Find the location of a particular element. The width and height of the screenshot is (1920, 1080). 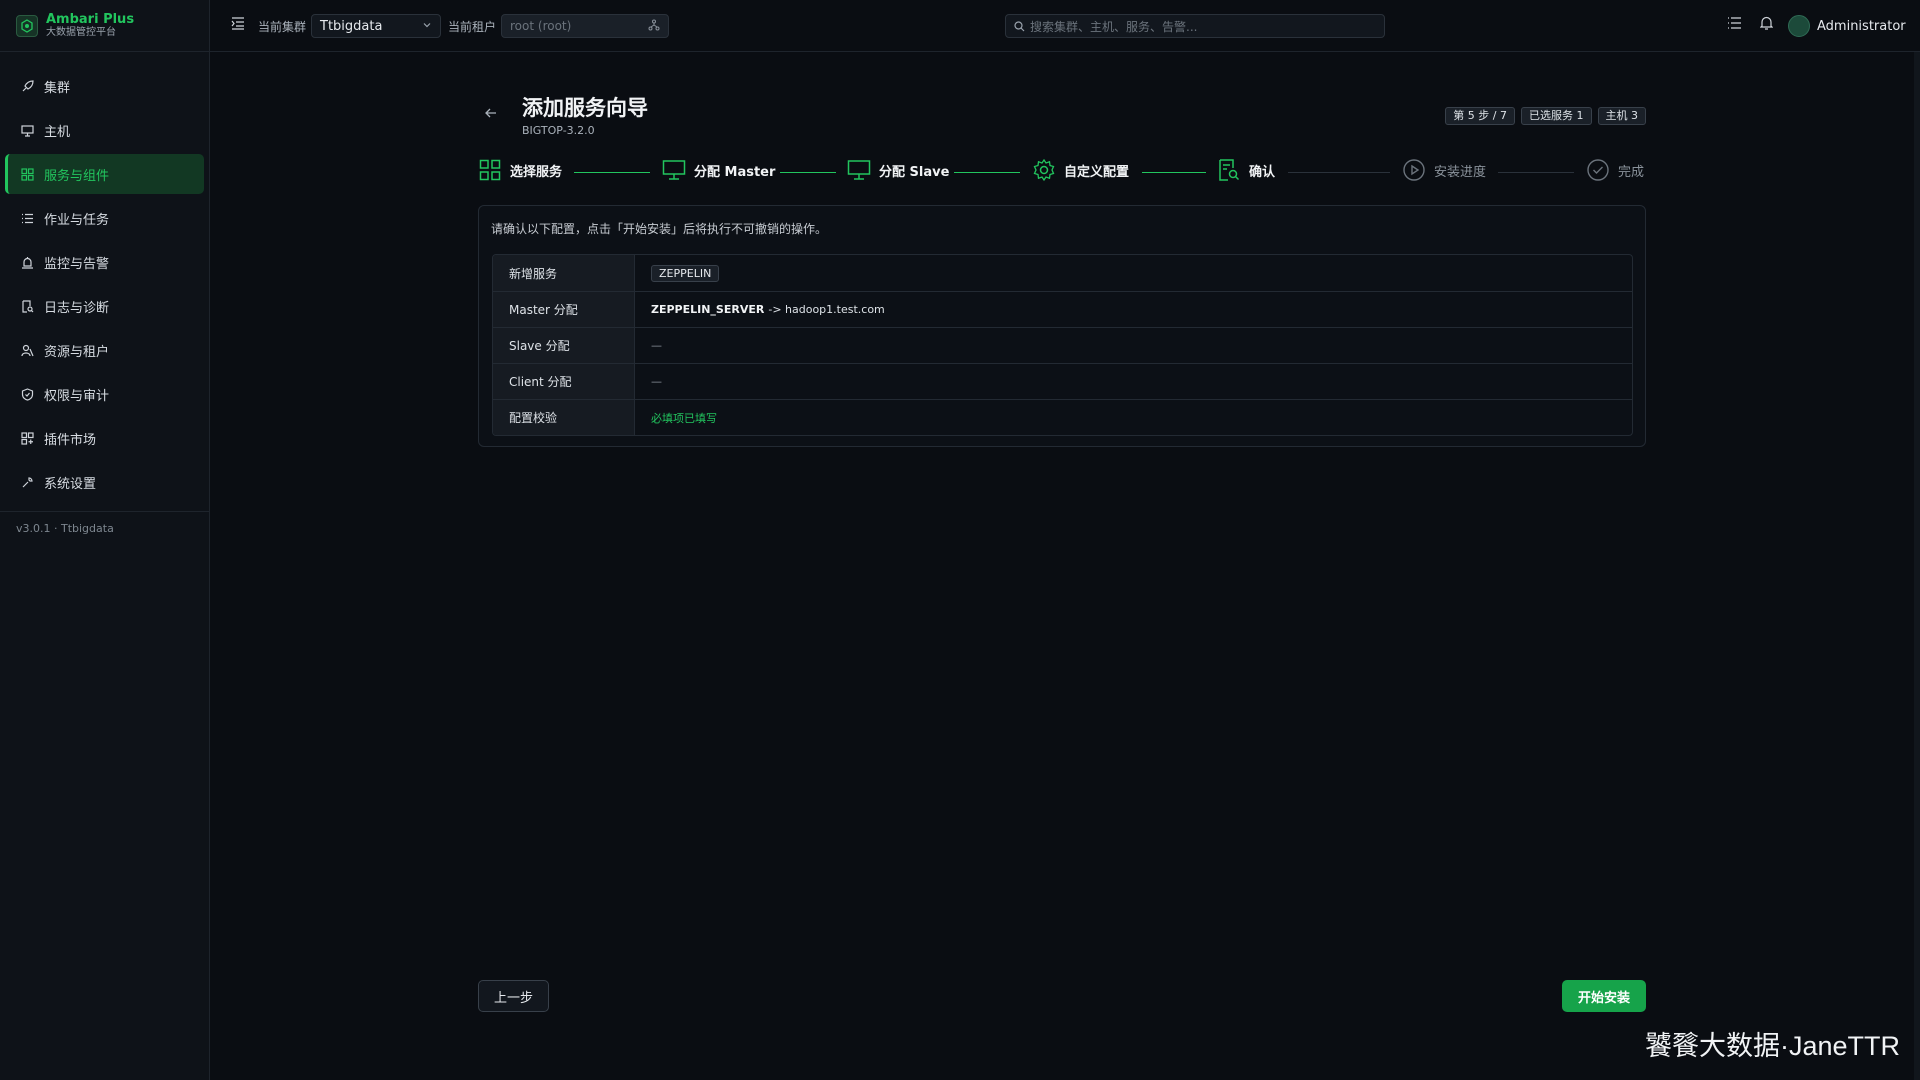

search-icon is located at coordinates (1019, 26).